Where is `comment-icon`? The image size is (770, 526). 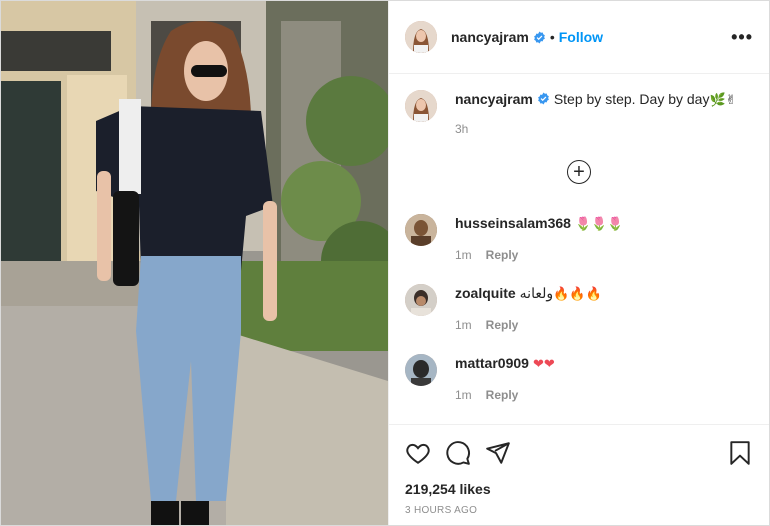
comment-icon is located at coordinates (458, 453).